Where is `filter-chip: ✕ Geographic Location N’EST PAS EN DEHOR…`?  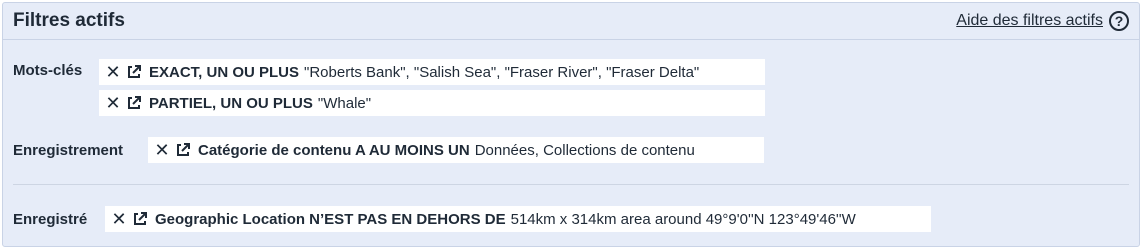
filter-chip: ✕ Geographic Location N’EST PAS EN DEHOR… is located at coordinates (518, 219).